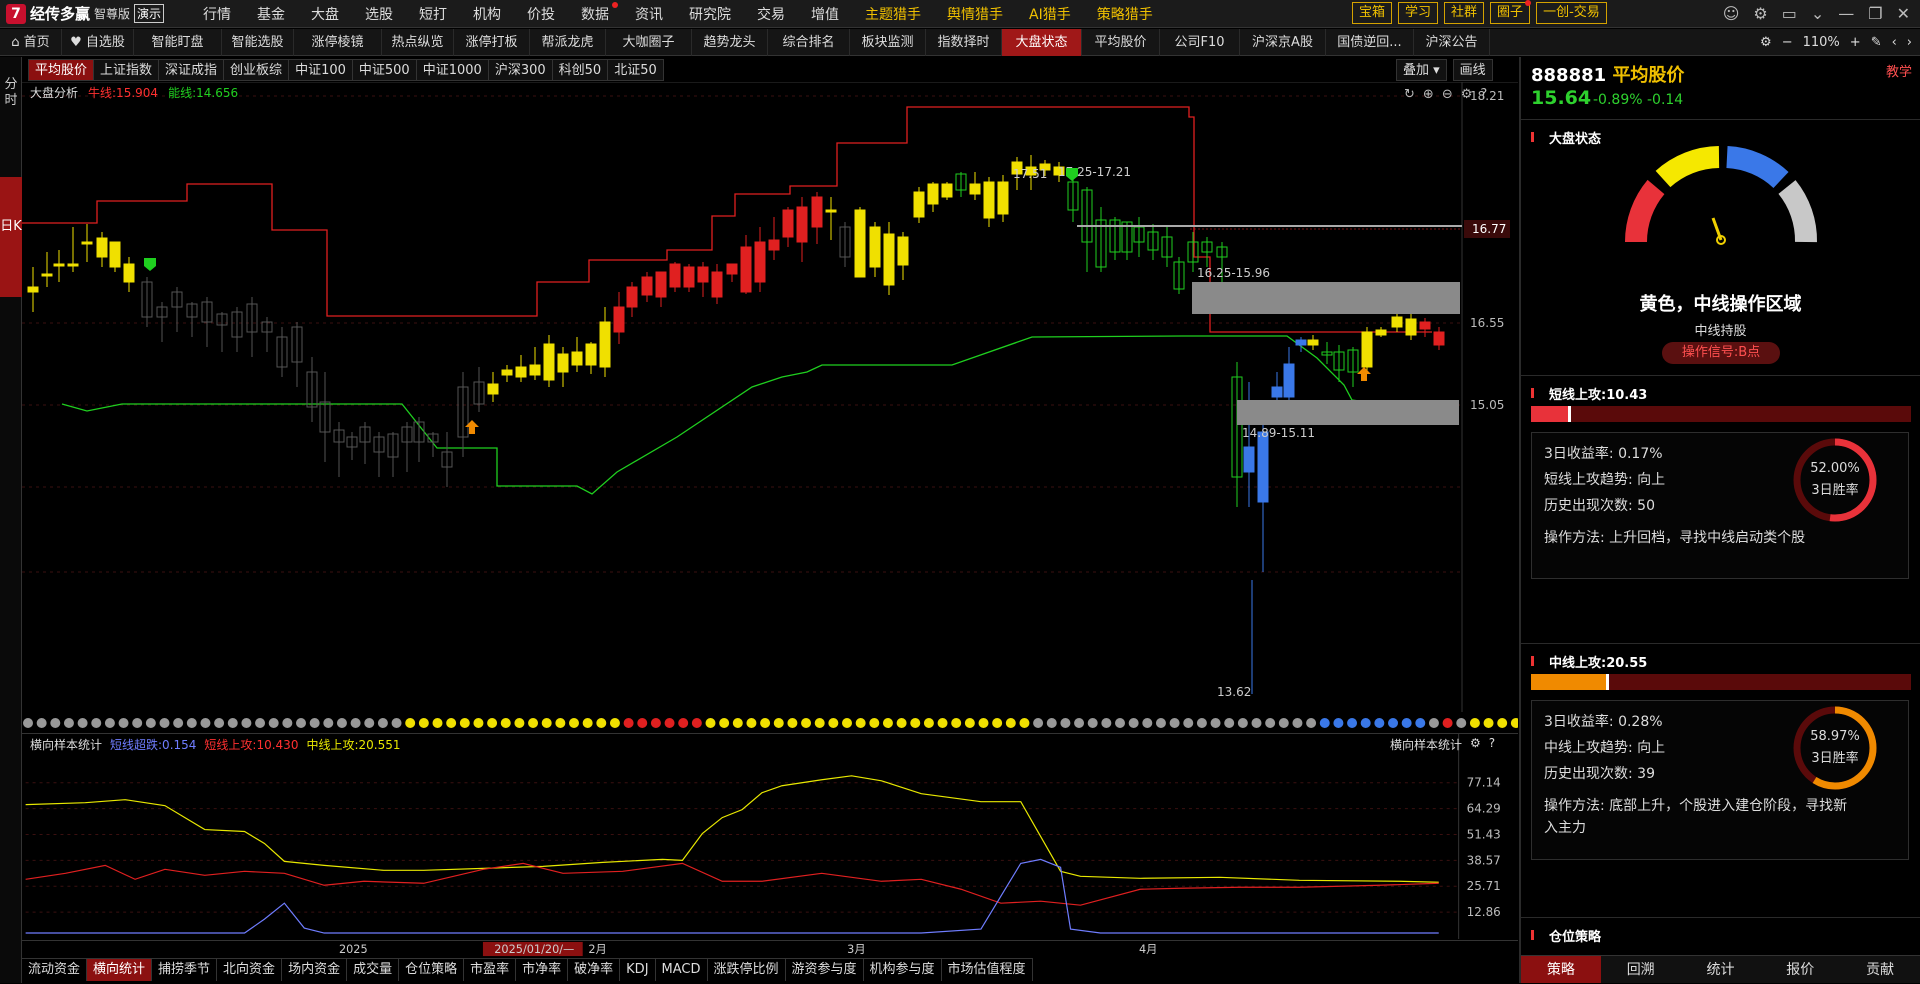  Describe the element at coordinates (682, 970) in the screenshot. I see `indicator-tab-11: MACD` at that location.